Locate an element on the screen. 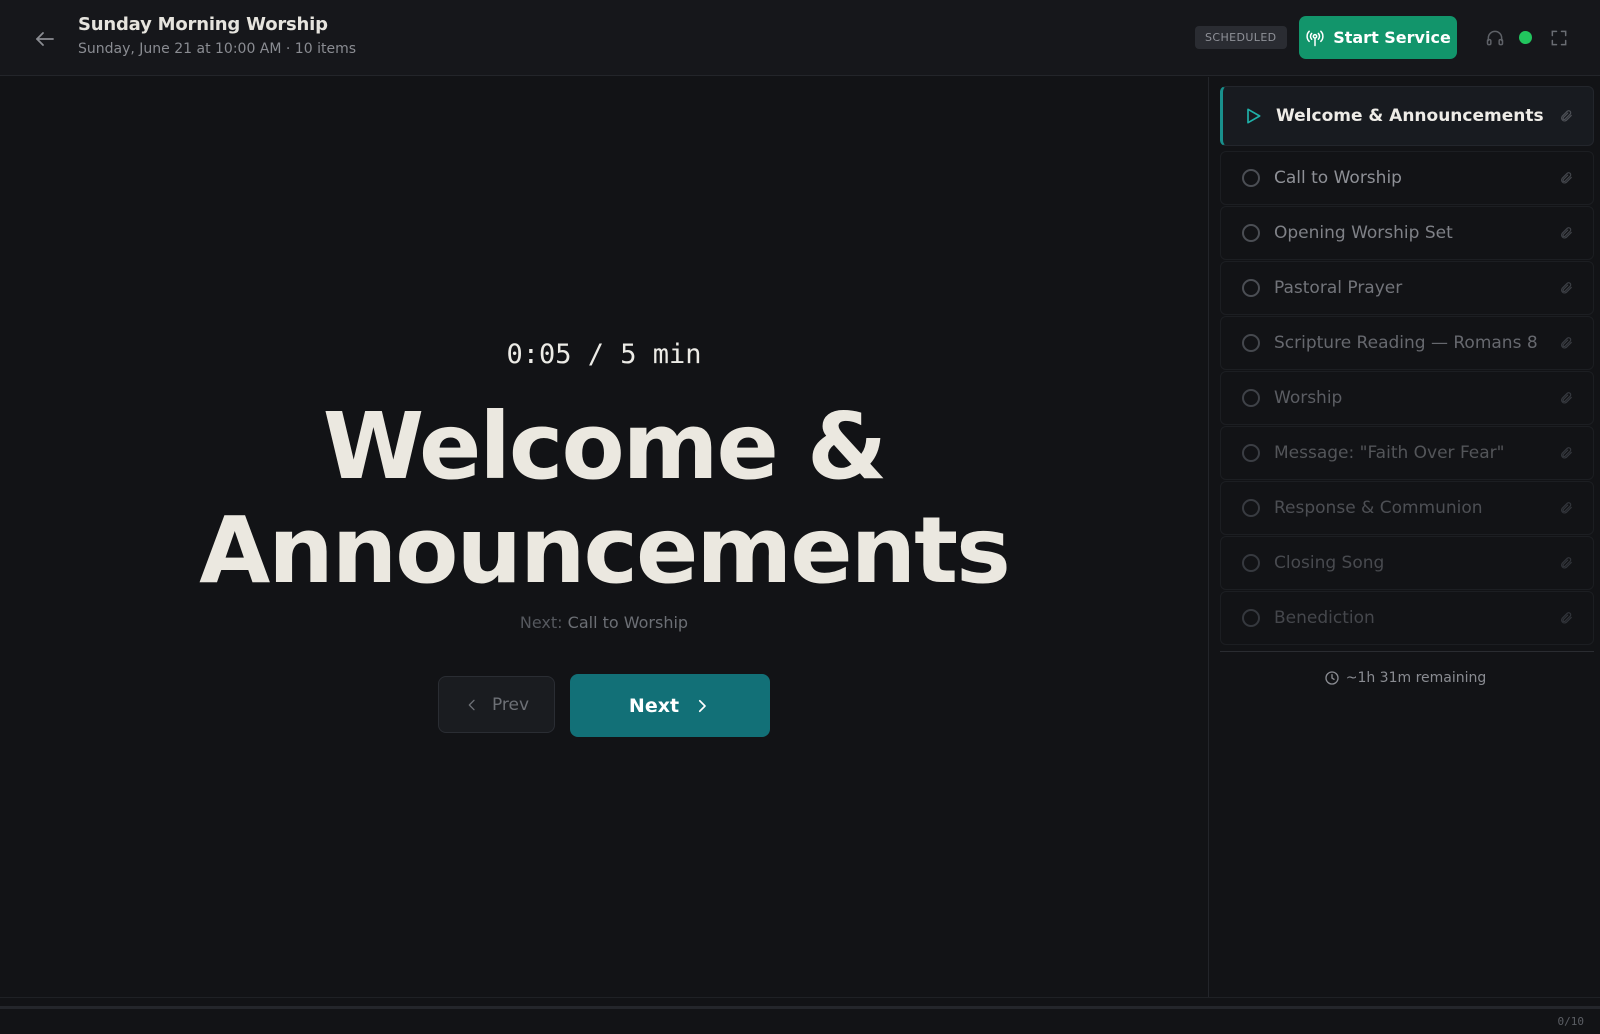 Image resolution: width=1600 pixels, height=1034 pixels. headphones-button is located at coordinates (1495, 38).